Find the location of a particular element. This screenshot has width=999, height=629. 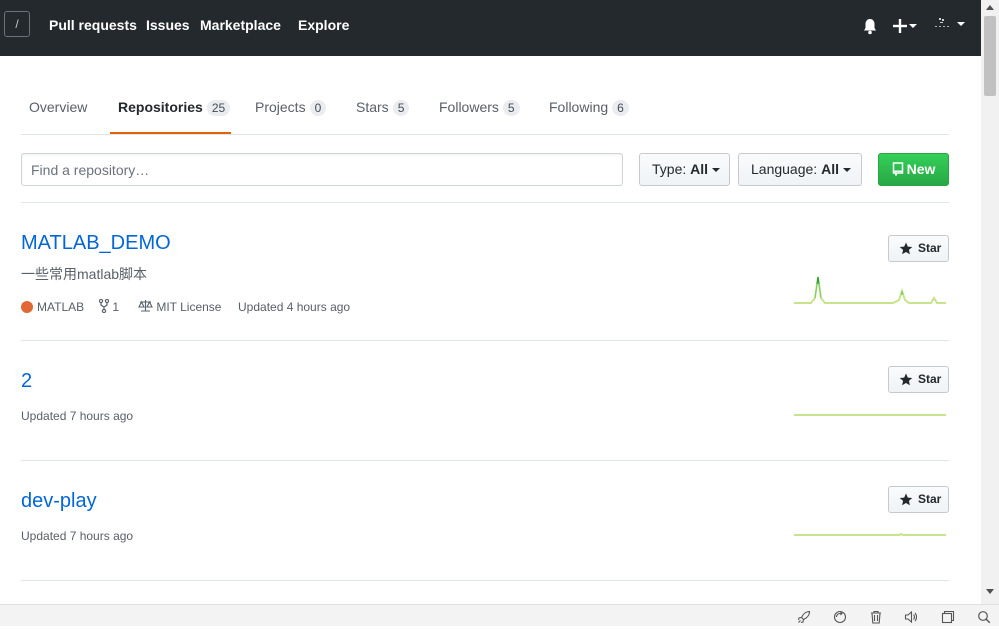

scroll-thumb is located at coordinates (990, 56).